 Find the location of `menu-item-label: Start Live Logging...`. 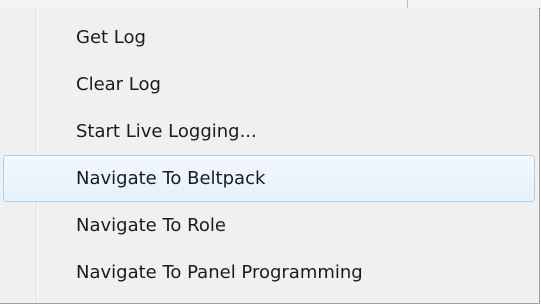

menu-item-label: Start Live Logging... is located at coordinates (166, 131).